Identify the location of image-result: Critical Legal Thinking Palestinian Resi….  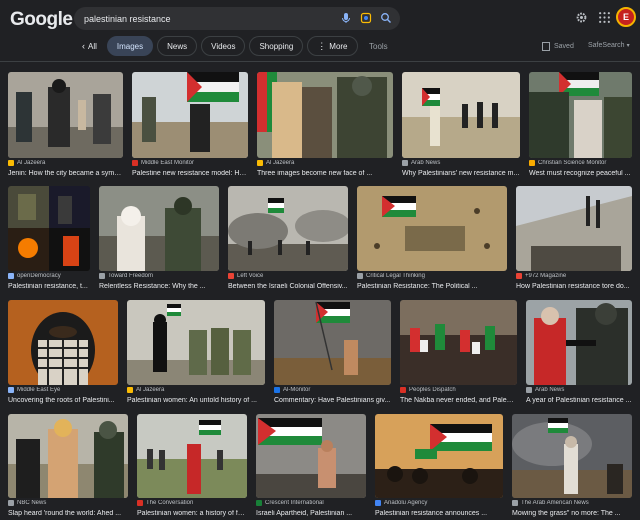
(432, 239).